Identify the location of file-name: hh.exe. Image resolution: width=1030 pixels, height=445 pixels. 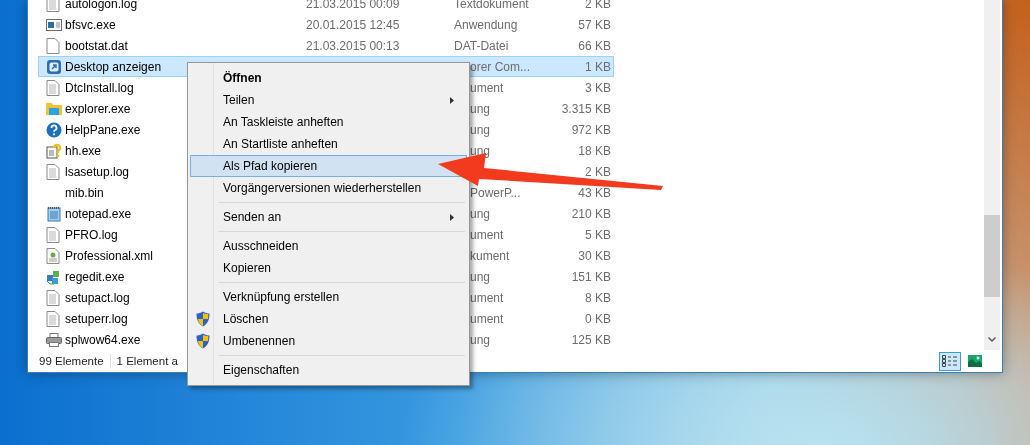
(83, 150).